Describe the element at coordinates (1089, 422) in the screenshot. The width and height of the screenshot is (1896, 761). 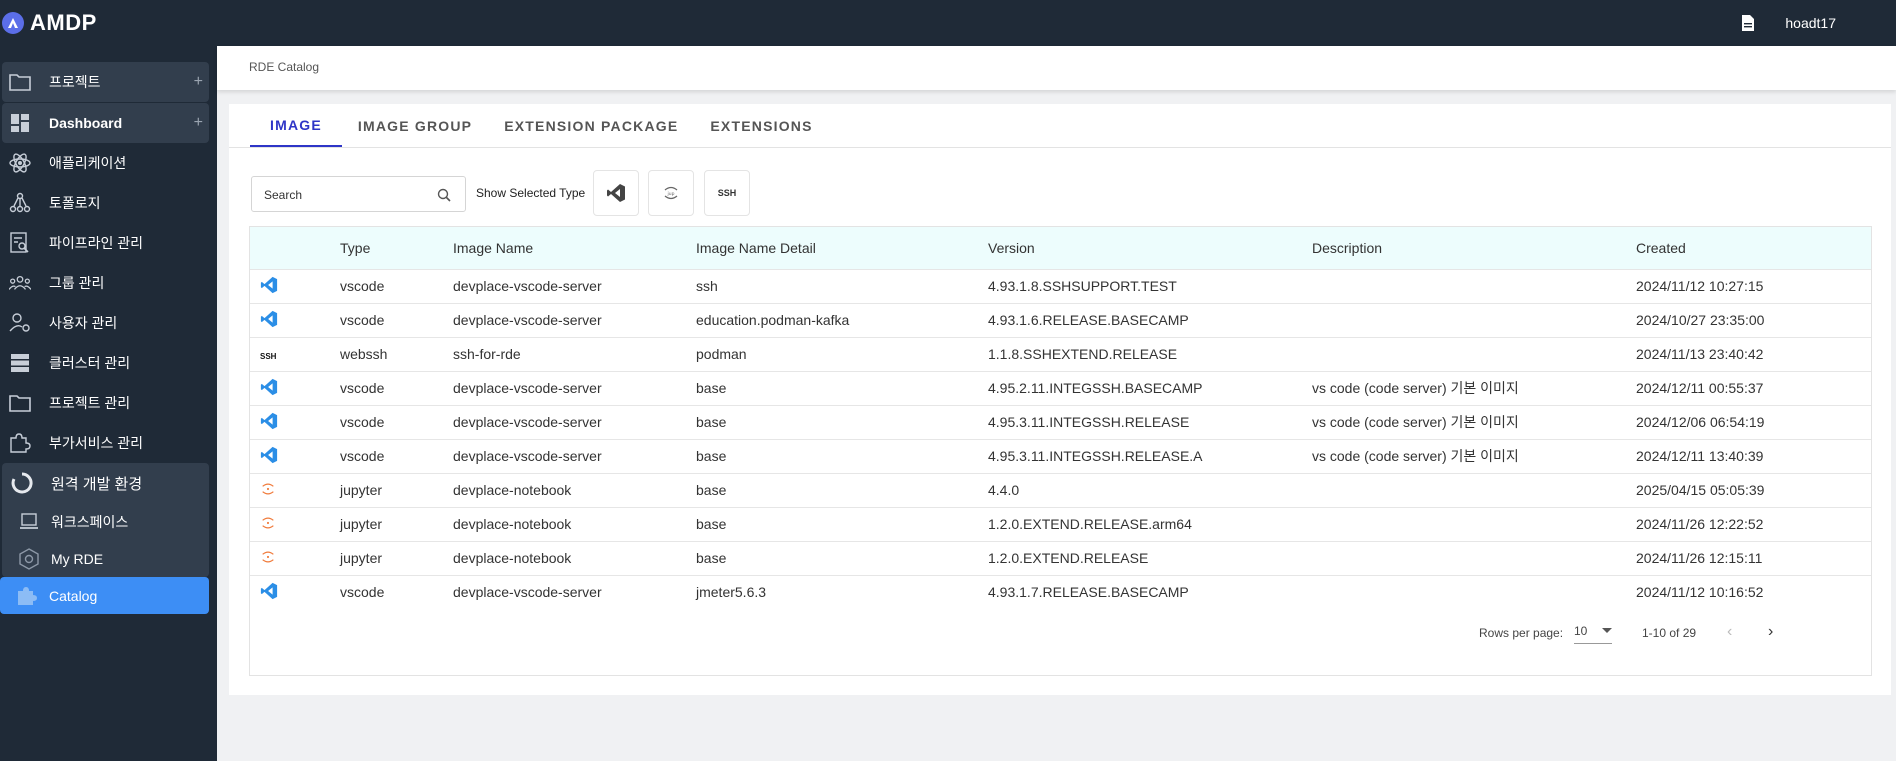
I see `cell-version: 4.95.3.11.INTEGSSH.RELEASE` at that location.